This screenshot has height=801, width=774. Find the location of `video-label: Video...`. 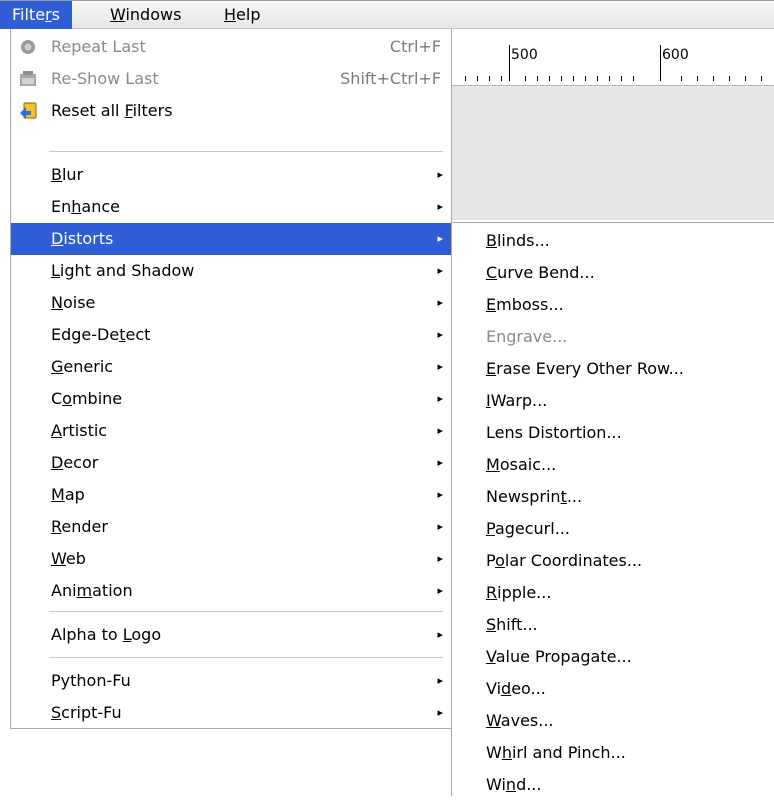

video-label: Video... is located at coordinates (516, 689).